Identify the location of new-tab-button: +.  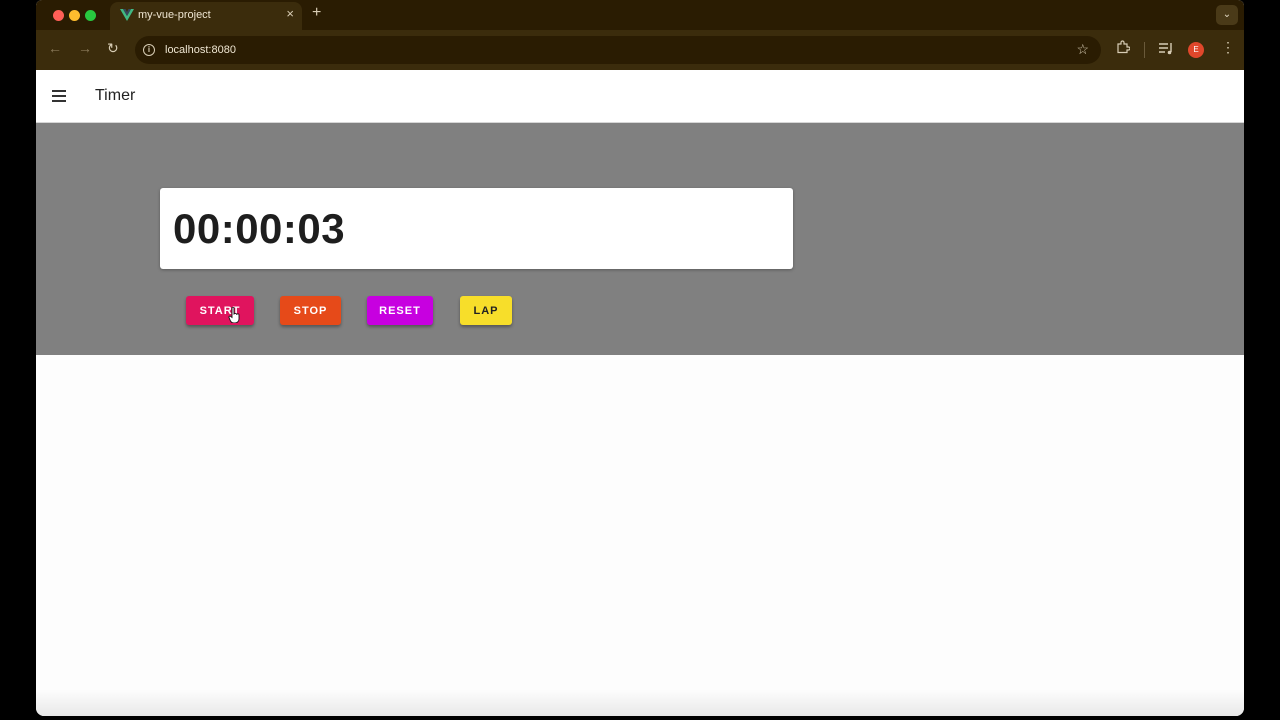
(316, 13).